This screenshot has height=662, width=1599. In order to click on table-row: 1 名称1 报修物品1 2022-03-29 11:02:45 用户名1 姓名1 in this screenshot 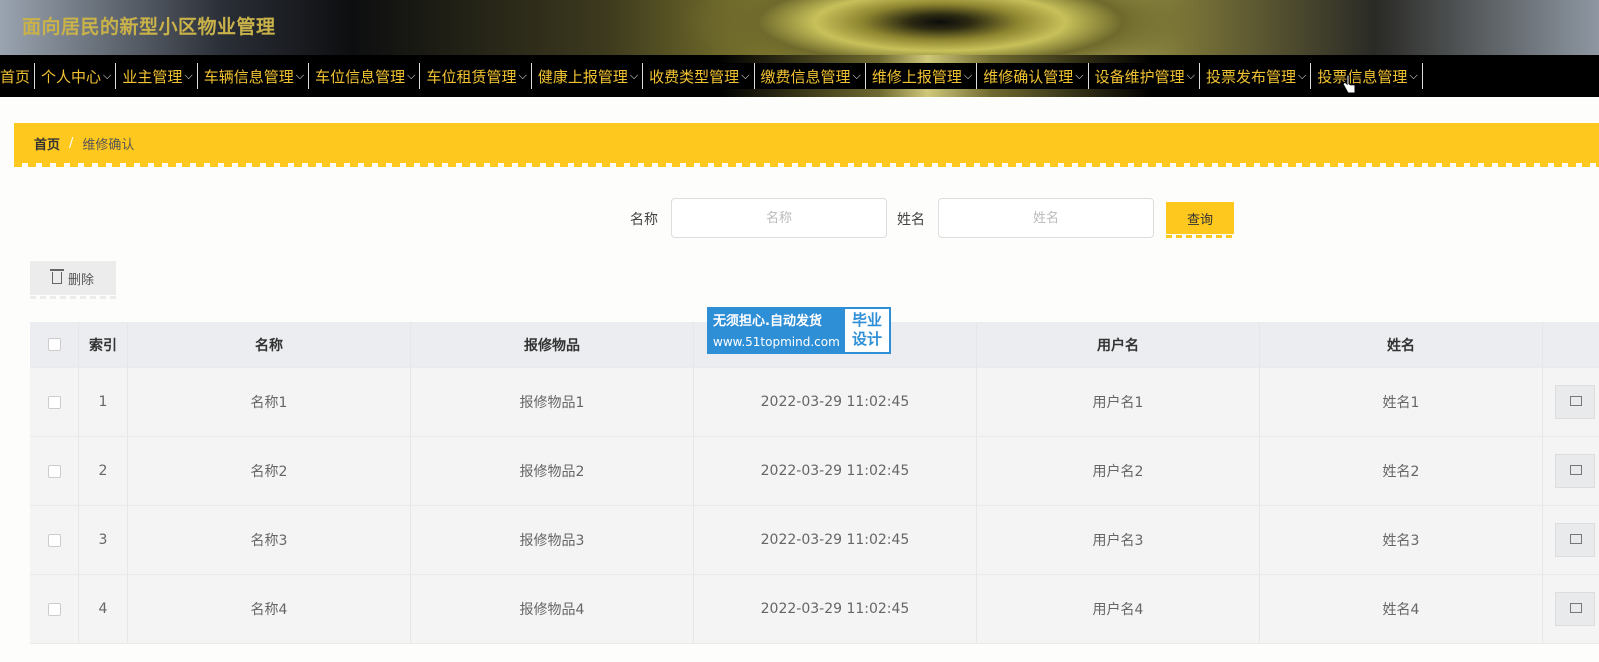, I will do `click(814, 402)`.